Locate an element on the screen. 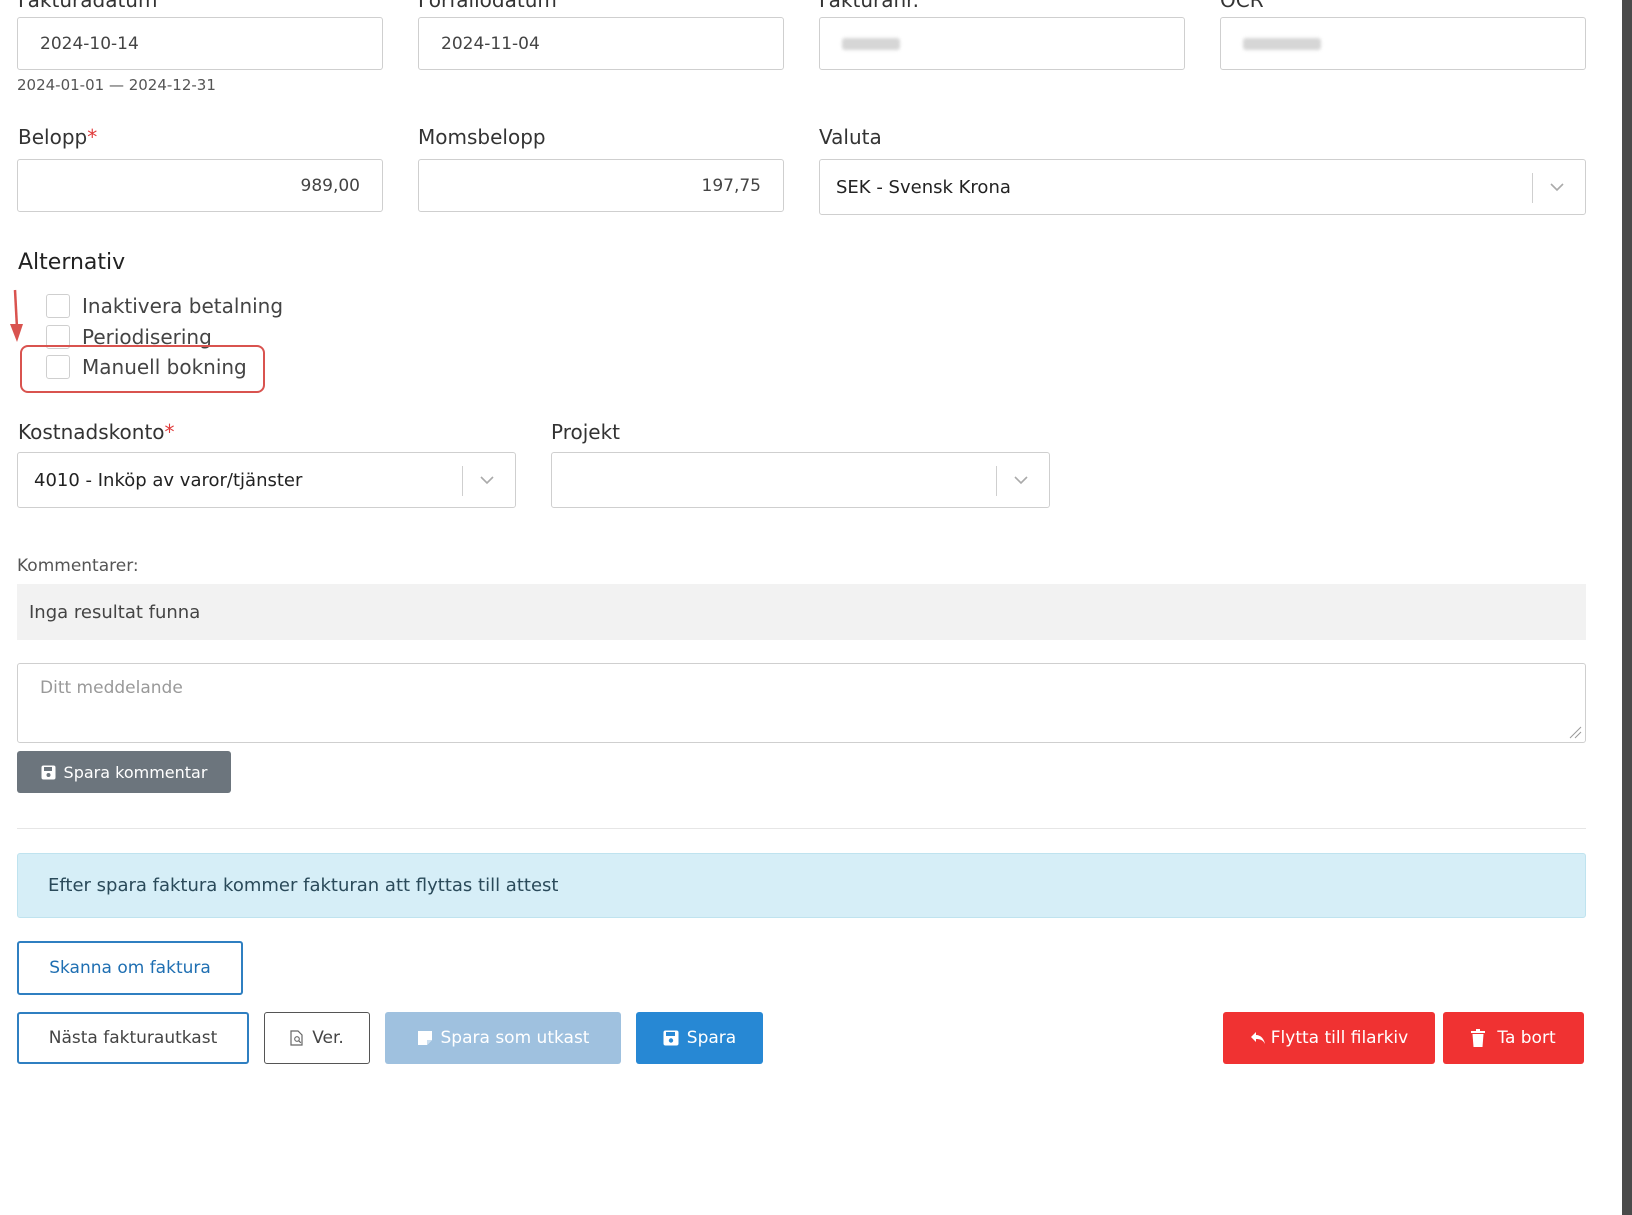 Image resolution: width=1632 pixels, height=1215 pixels. fakturanr-input is located at coordinates (1002, 43).